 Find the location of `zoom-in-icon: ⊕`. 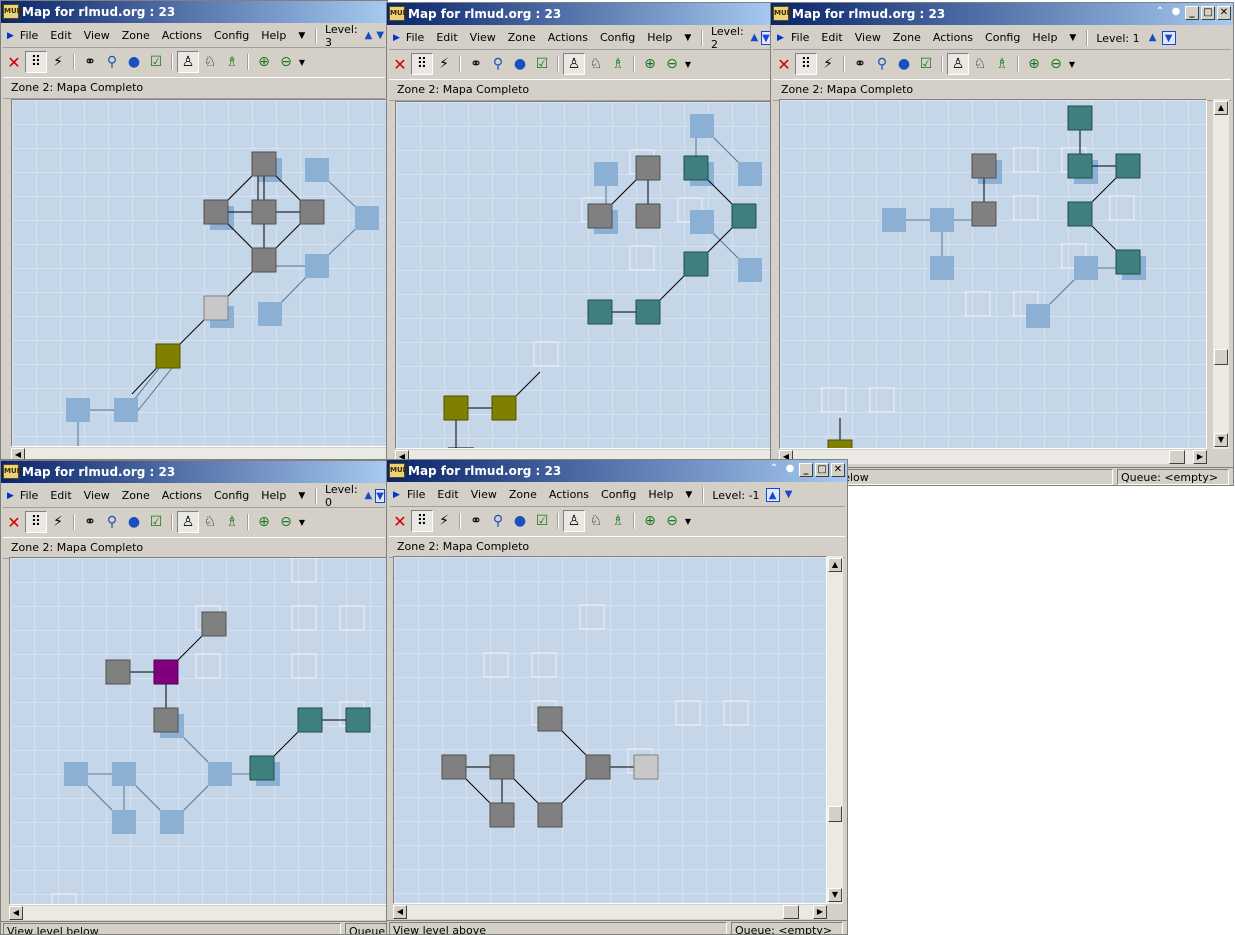

zoom-in-icon: ⊕ is located at coordinates (650, 64).